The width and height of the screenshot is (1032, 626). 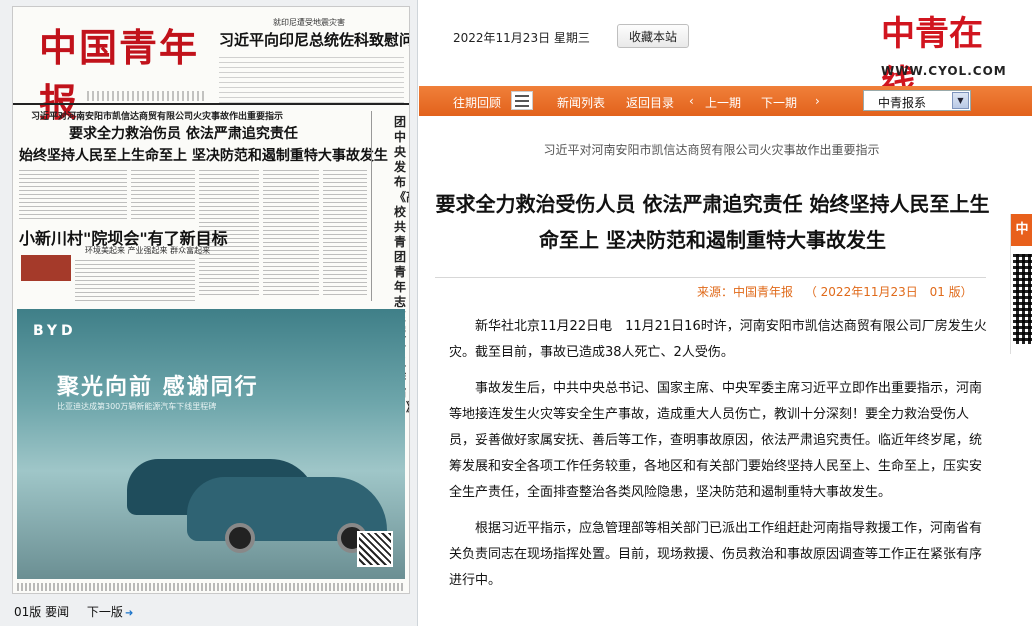 What do you see at coordinates (691, 101) in the screenshot?
I see `prev-arrow-icon: ‹` at bounding box center [691, 101].